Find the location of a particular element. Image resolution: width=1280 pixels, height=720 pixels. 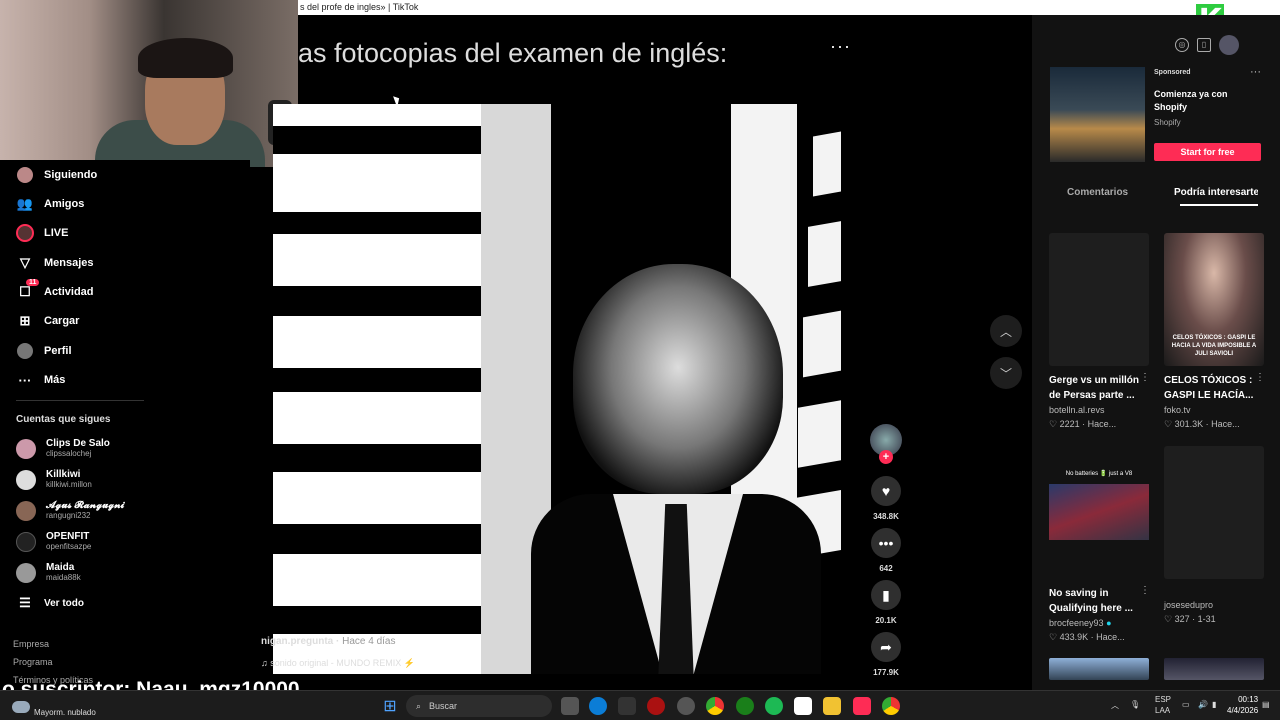

tab-underline is located at coordinates (1219, 205).